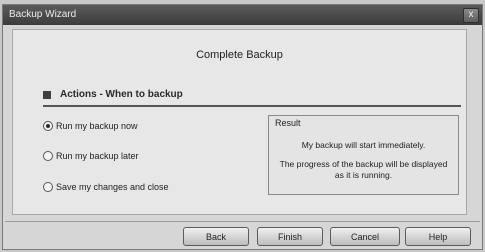  I want to click on radio-run-later, so click(48, 156).